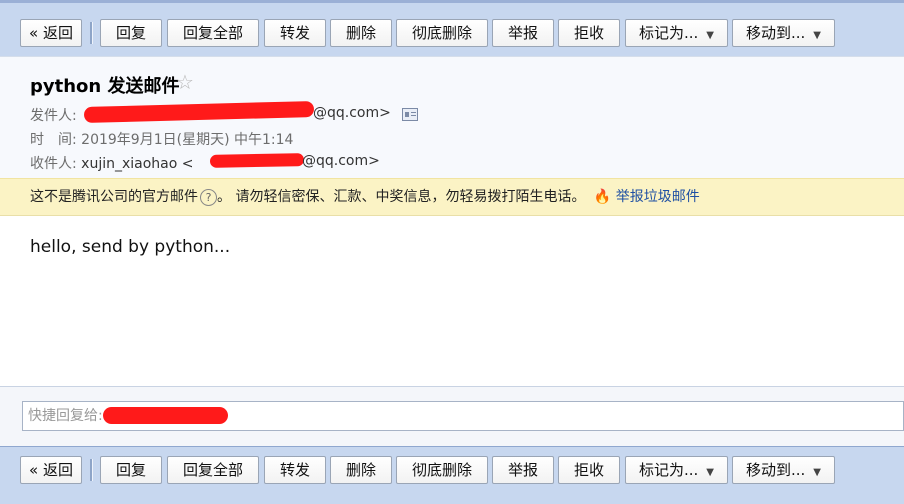 This screenshot has width=904, height=504. Describe the element at coordinates (53, 164) in the screenshot. I see `to-label: 收件人:` at that location.